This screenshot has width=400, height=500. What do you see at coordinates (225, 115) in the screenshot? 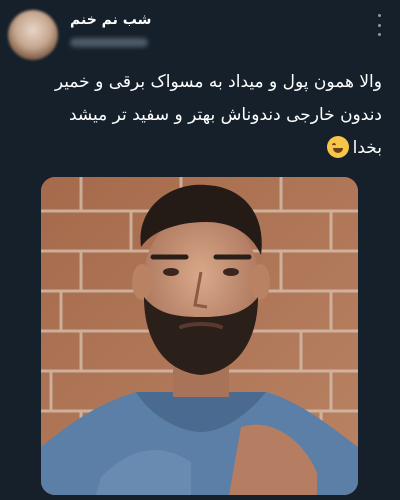
I see `tweet-text-line-2: دندون خارجی دندوناش بهتر و سفید تر میشد` at bounding box center [225, 115].